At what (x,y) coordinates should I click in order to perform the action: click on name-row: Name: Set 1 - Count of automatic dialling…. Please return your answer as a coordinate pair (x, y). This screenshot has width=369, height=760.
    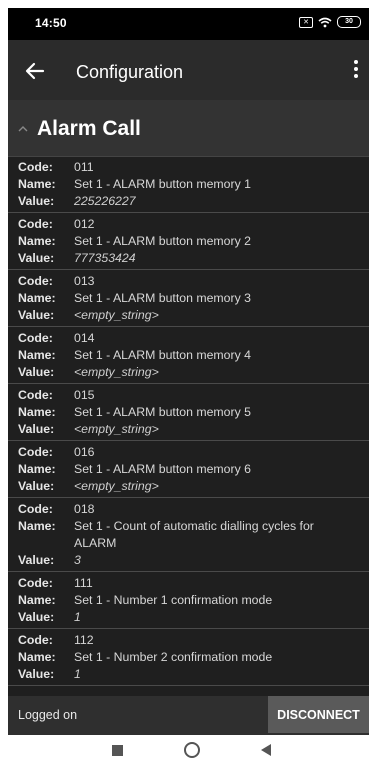
    Looking at the image, I should click on (188, 535).